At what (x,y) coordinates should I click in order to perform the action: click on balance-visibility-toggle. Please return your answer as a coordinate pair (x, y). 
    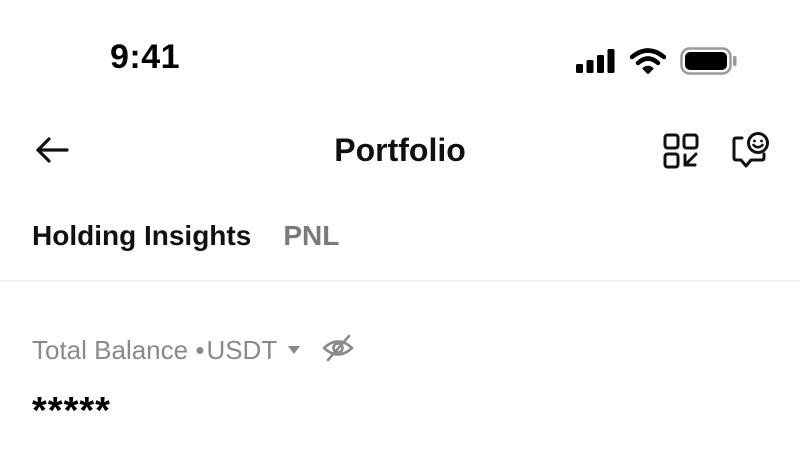
    Looking at the image, I should click on (338, 350).